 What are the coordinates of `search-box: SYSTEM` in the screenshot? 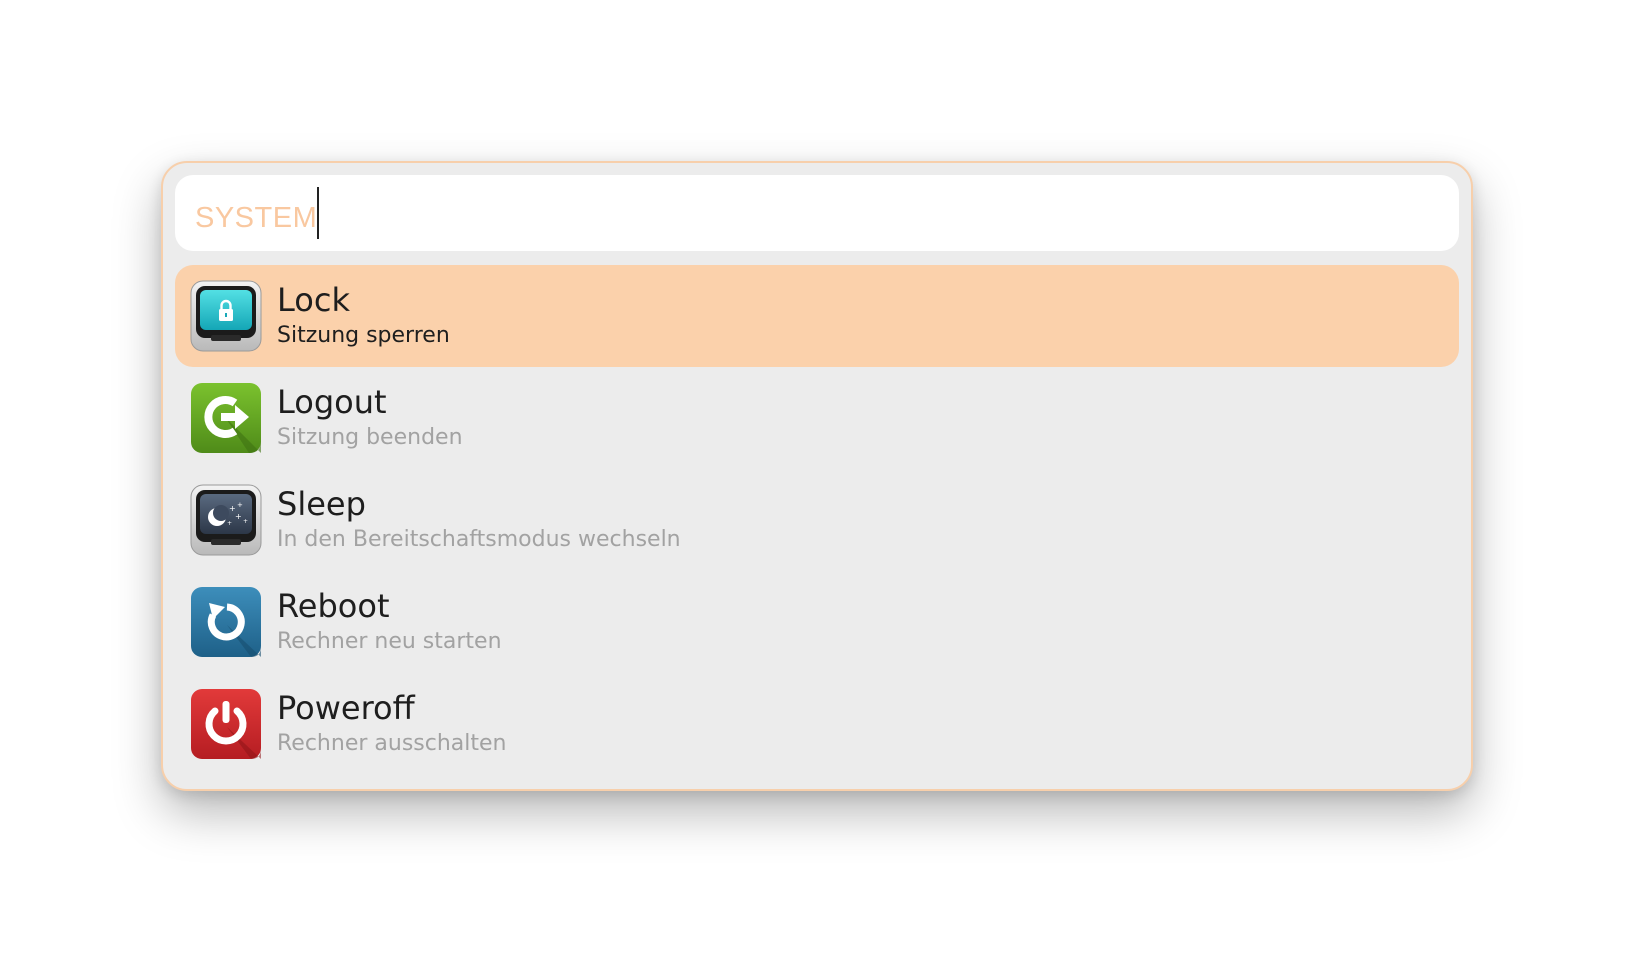 It's located at (817, 213).